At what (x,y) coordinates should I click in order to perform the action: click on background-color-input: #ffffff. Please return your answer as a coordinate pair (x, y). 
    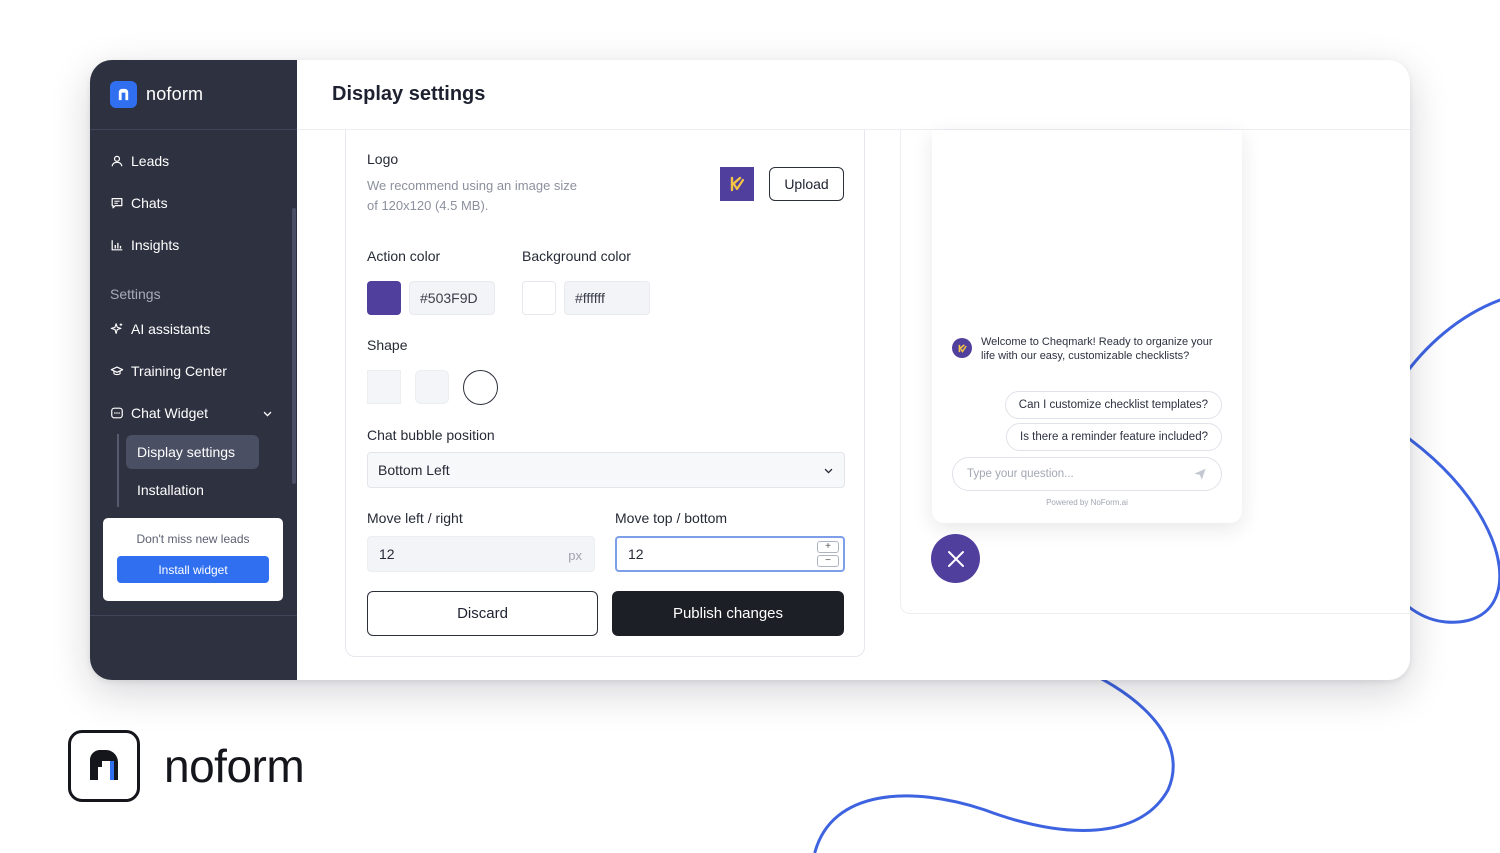
    Looking at the image, I should click on (607, 298).